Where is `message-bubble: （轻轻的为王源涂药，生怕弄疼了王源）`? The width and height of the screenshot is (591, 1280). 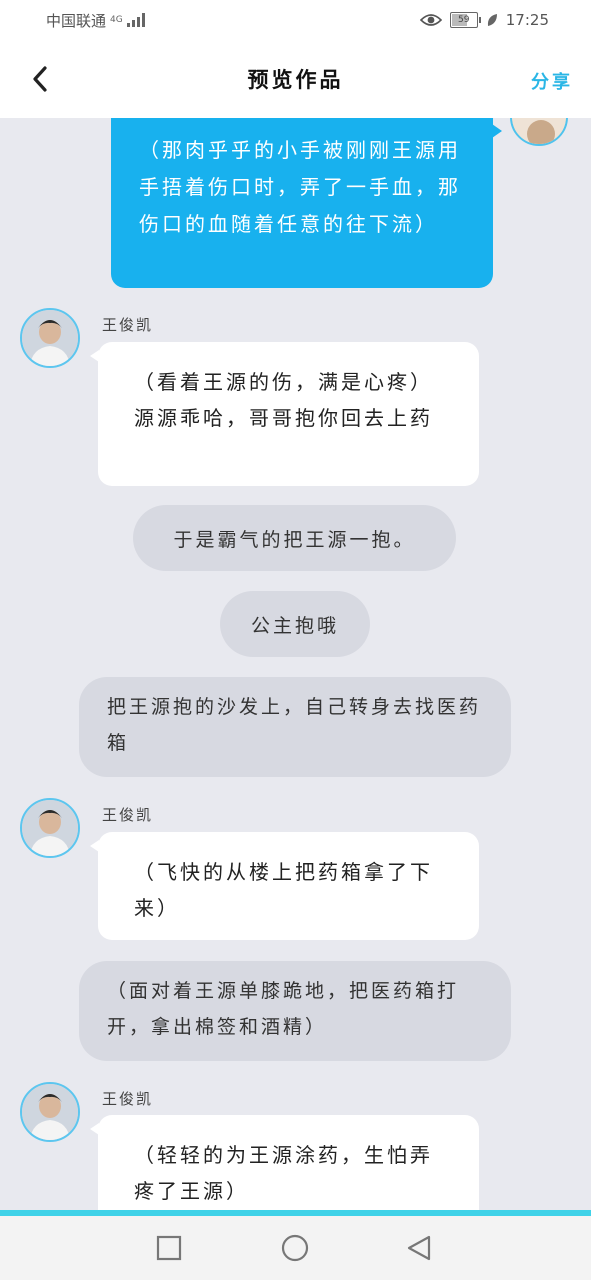 message-bubble: （轻轻的为王源涂药，生怕弄疼了王源） is located at coordinates (284, 1162).